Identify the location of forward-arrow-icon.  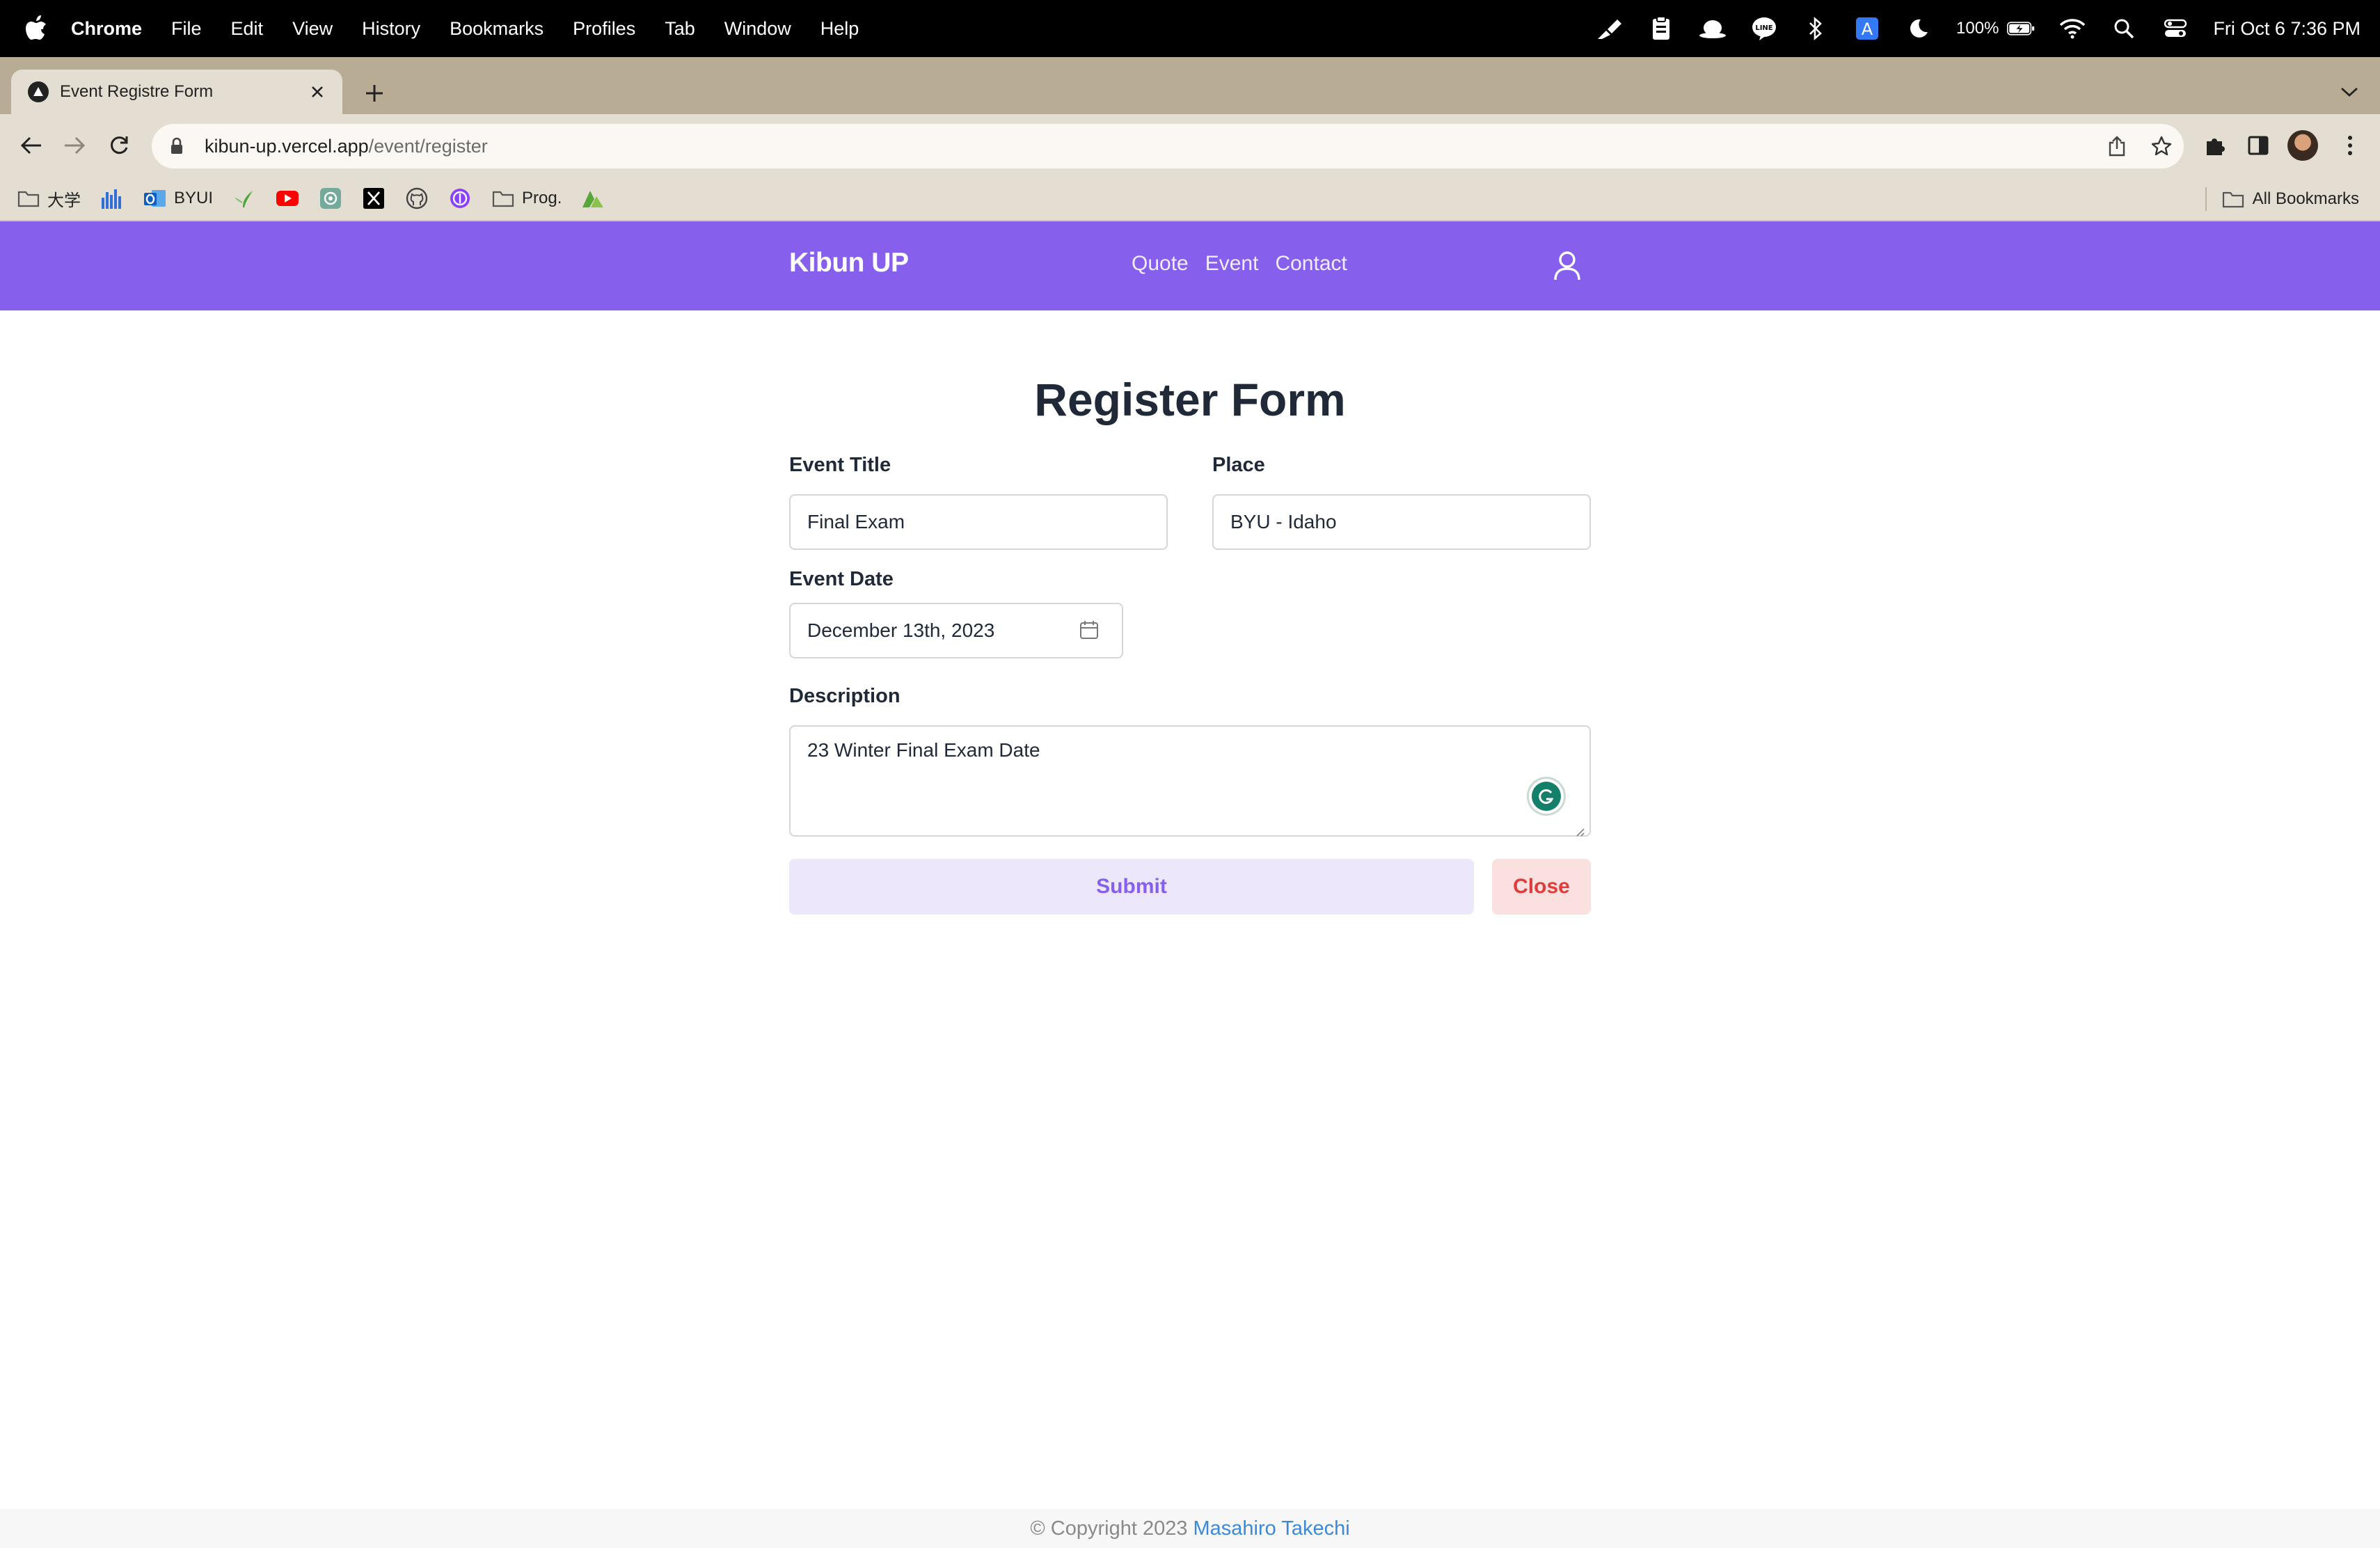
(74, 145).